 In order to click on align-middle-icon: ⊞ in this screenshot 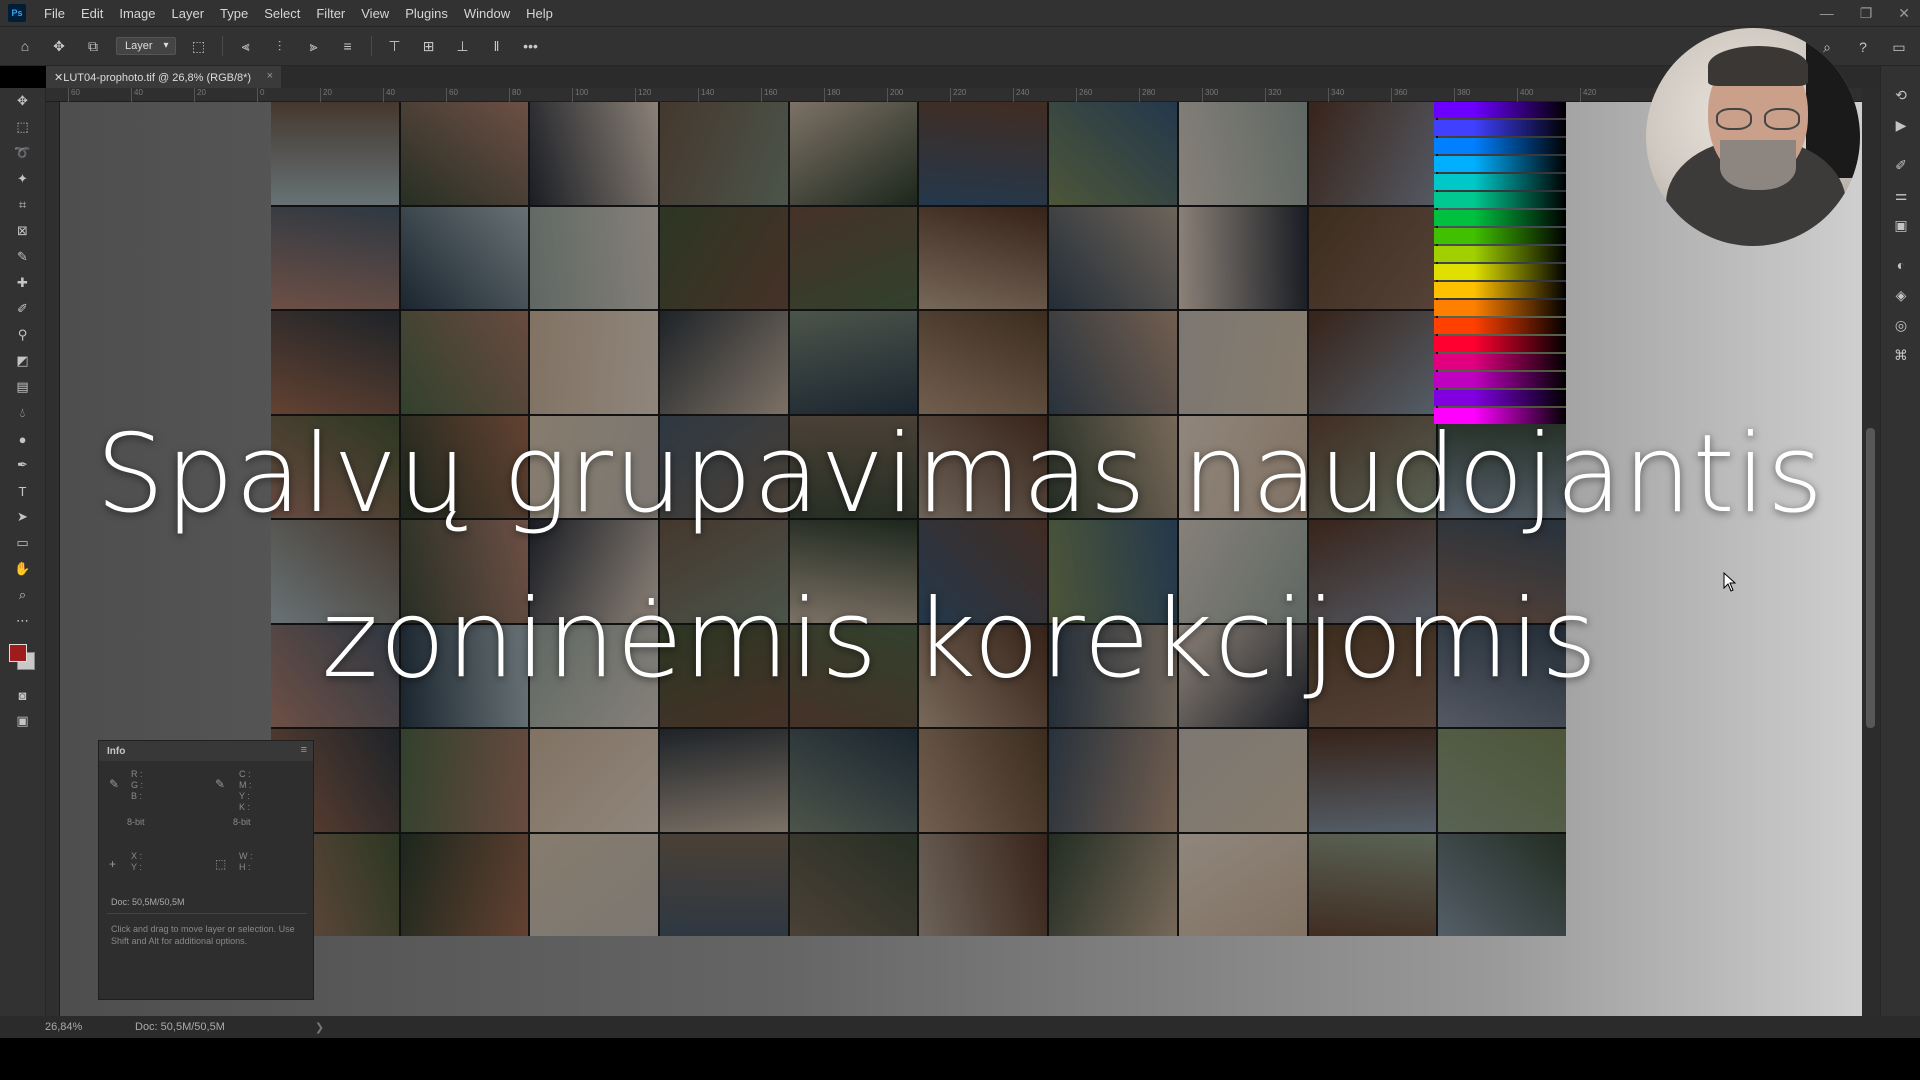, I will do `click(429, 46)`.